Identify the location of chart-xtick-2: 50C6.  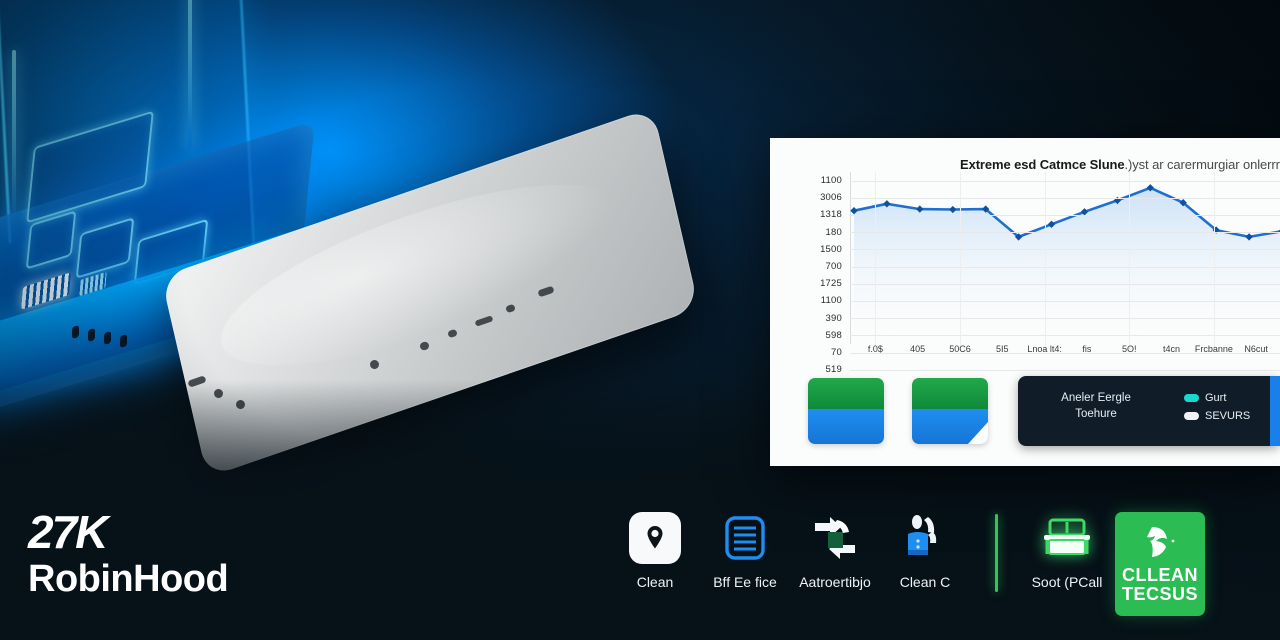
(960, 349).